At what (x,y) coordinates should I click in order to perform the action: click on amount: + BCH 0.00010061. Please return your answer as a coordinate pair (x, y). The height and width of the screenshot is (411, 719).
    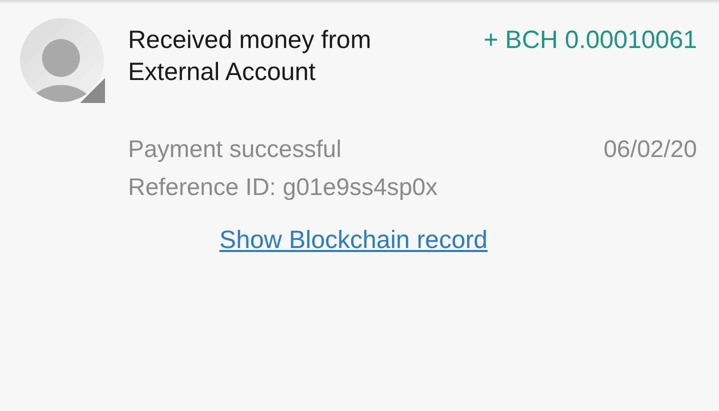
    Looking at the image, I should click on (590, 40).